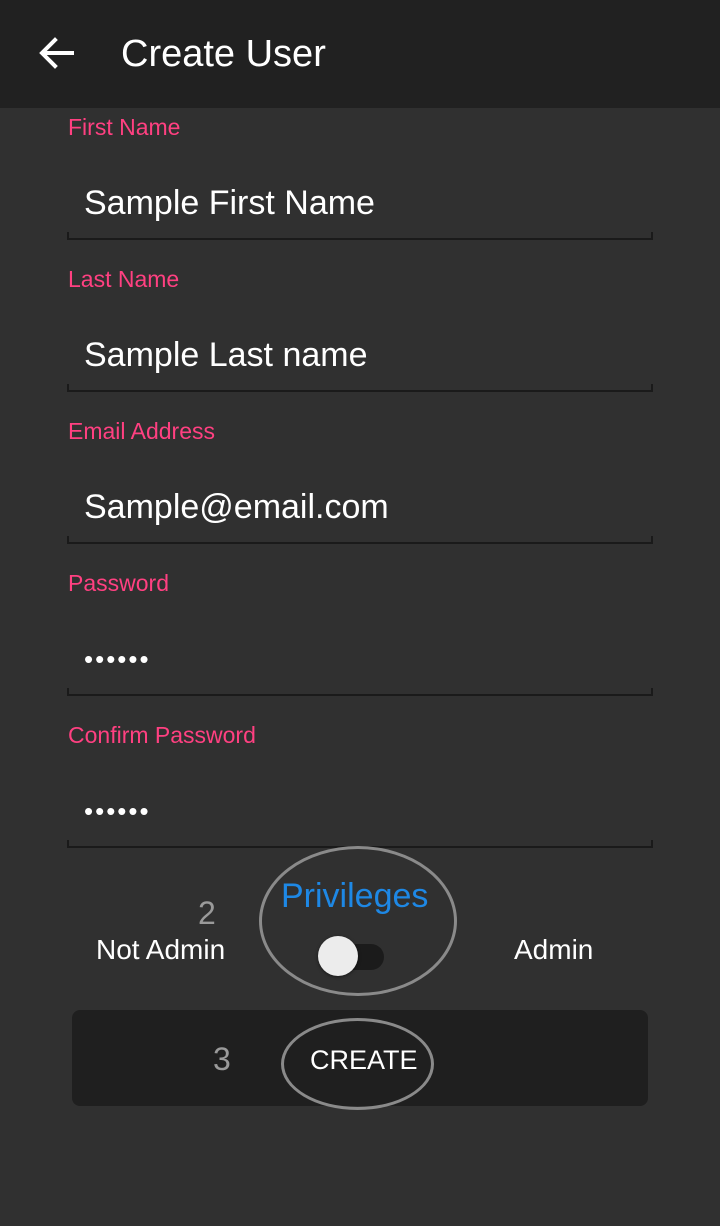 The height and width of the screenshot is (1226, 720). What do you see at coordinates (124, 127) in the screenshot?
I see `first-name-label: First Name` at bounding box center [124, 127].